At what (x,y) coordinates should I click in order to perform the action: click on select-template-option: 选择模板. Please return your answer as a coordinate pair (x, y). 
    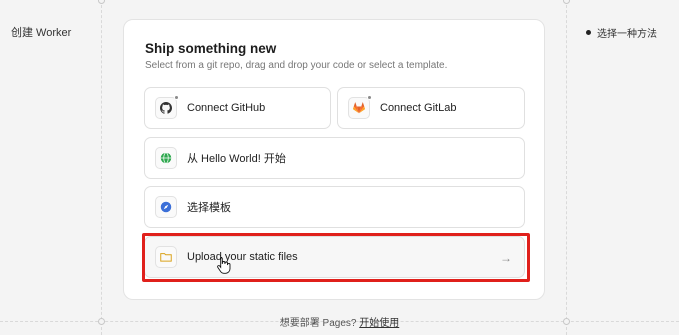
    Looking at the image, I should click on (334, 207).